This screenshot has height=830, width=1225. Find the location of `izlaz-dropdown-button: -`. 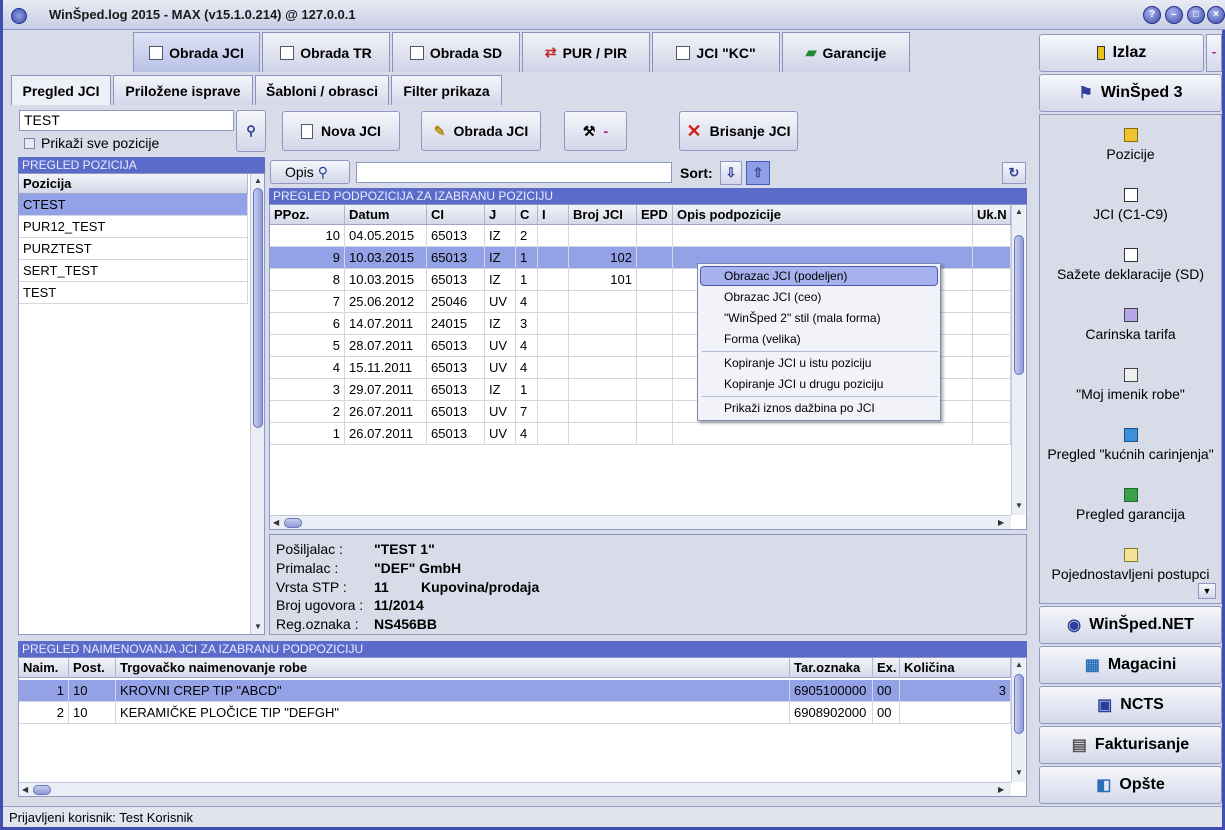

izlaz-dropdown-button: - is located at coordinates (1214, 53).